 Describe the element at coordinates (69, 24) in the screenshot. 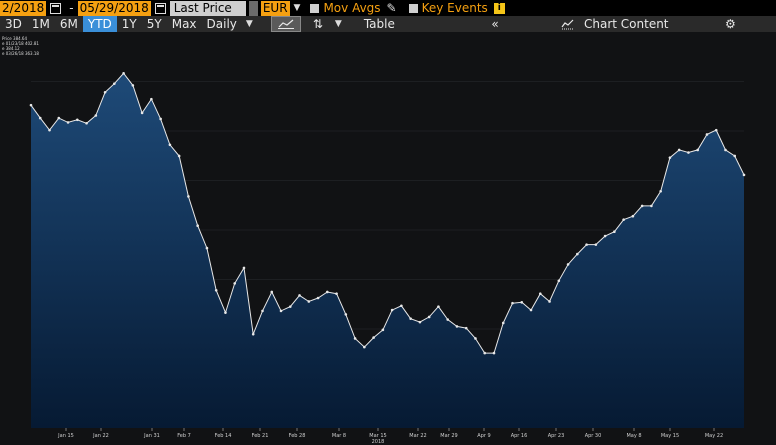

I see `period-6m: 6M` at that location.